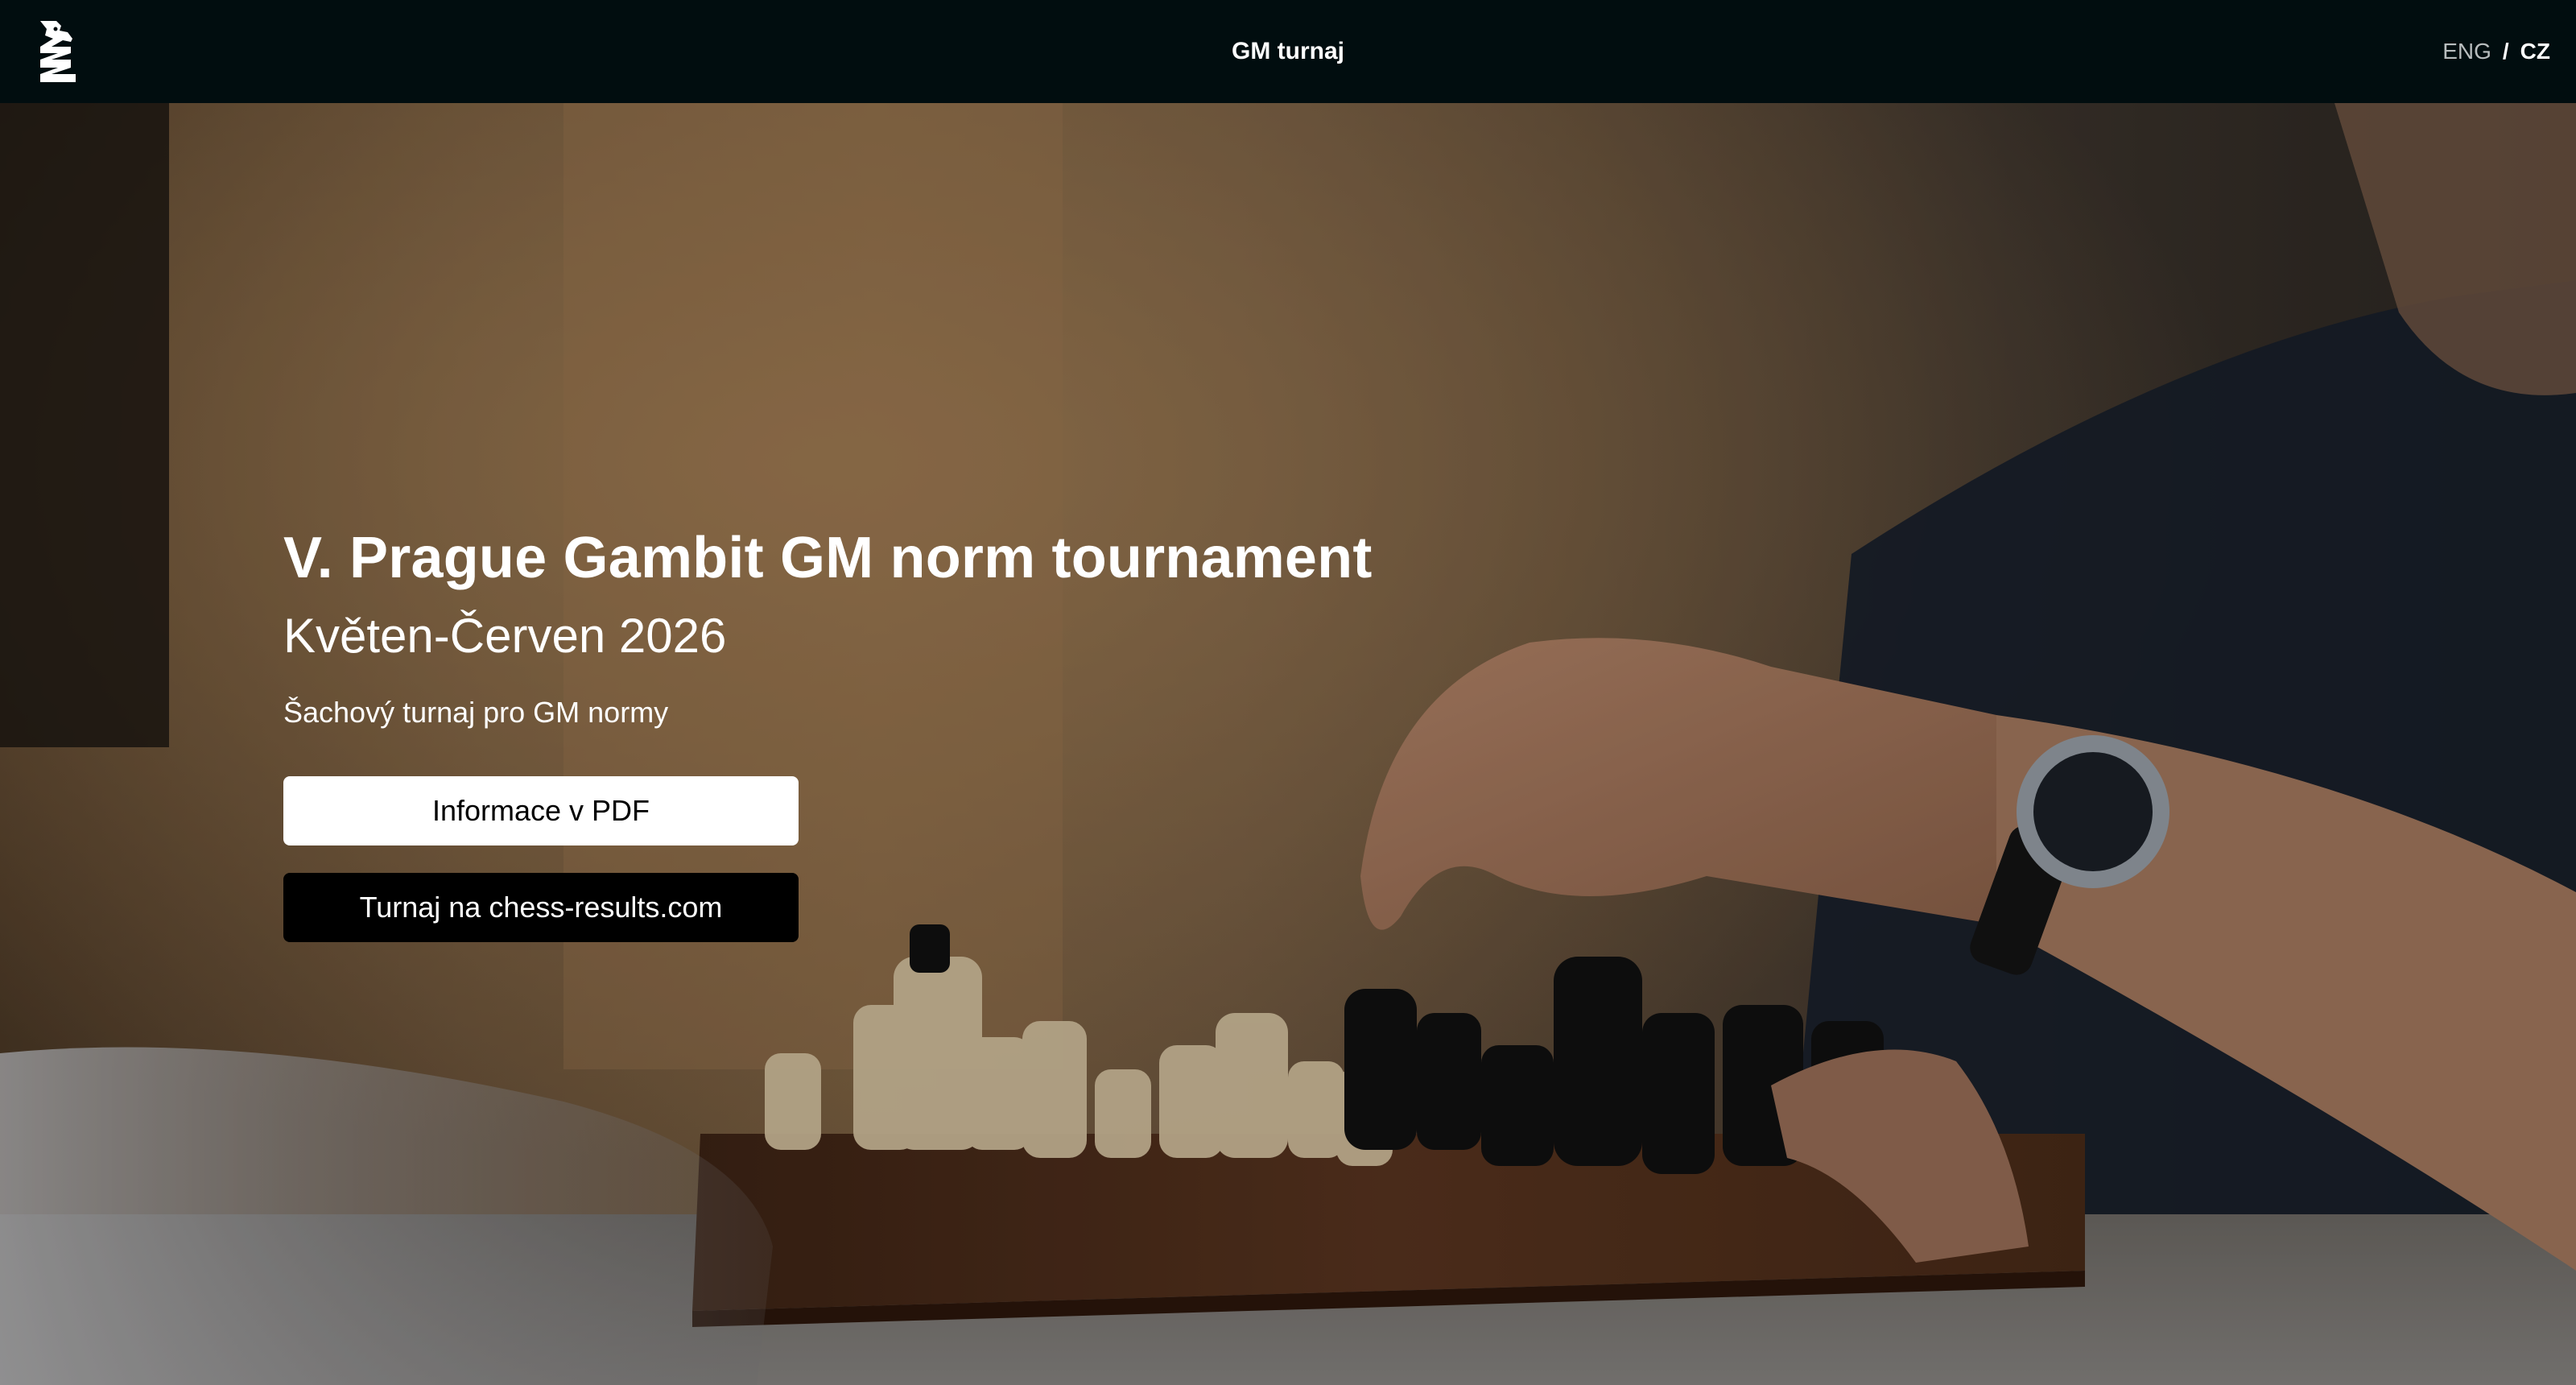 This screenshot has width=2576, height=1385. I want to click on site-title-wrap: GM turnaj, so click(1288, 52).